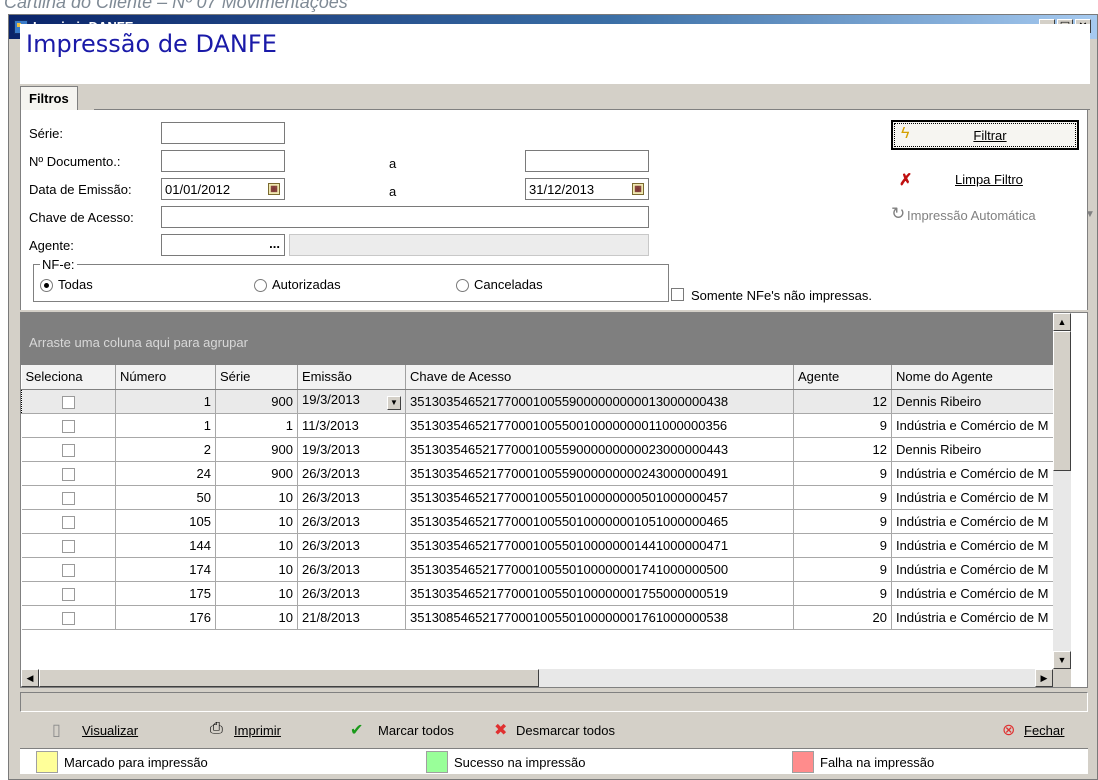 The height and width of the screenshot is (780, 1098). I want to click on fechar-label: Fechar, so click(1044, 730).